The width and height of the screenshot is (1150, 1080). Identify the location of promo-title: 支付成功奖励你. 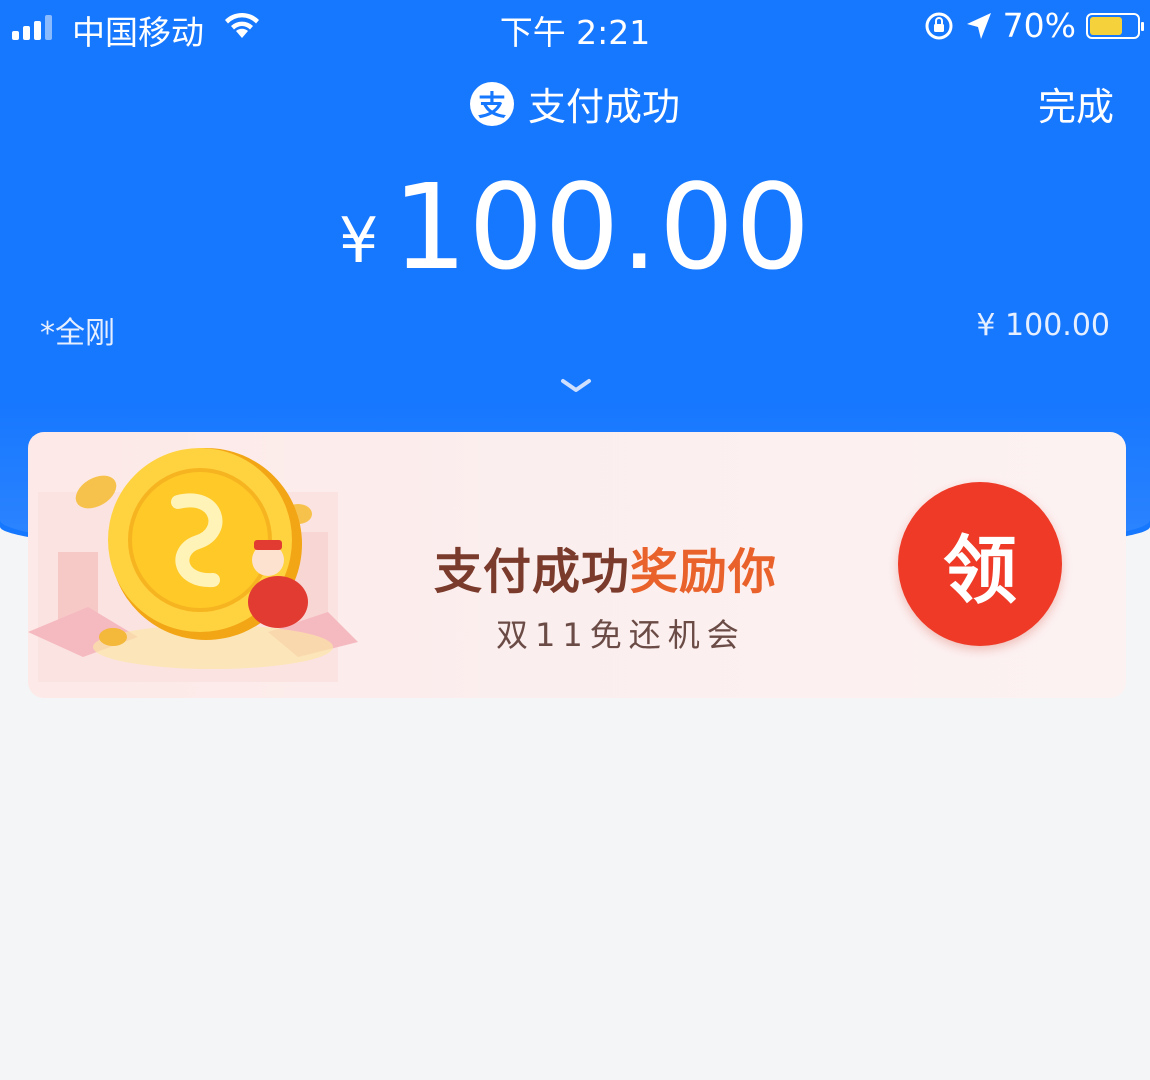
(605, 567).